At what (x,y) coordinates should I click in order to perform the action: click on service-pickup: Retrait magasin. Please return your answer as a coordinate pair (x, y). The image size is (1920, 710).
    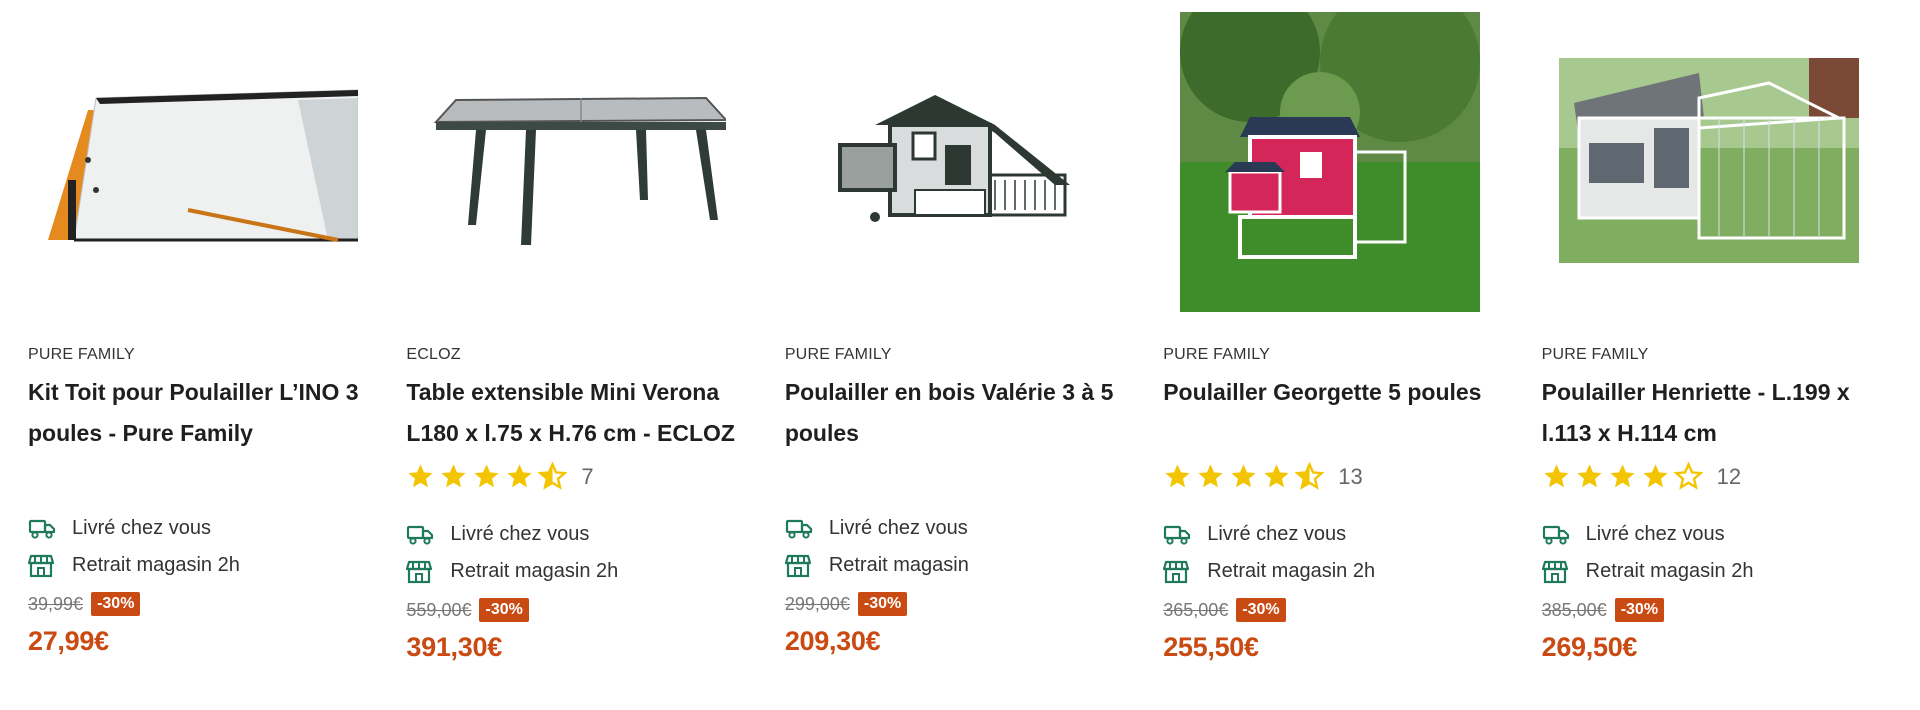
    Looking at the image, I should click on (876, 565).